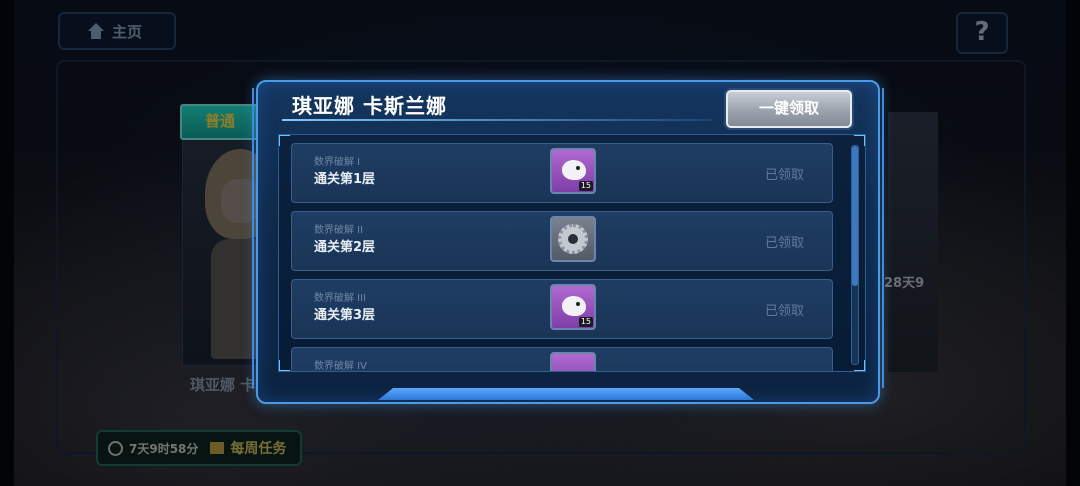 Image resolution: width=1080 pixels, height=486 pixels. I want to click on claim-all-button: 一键领取, so click(789, 109).